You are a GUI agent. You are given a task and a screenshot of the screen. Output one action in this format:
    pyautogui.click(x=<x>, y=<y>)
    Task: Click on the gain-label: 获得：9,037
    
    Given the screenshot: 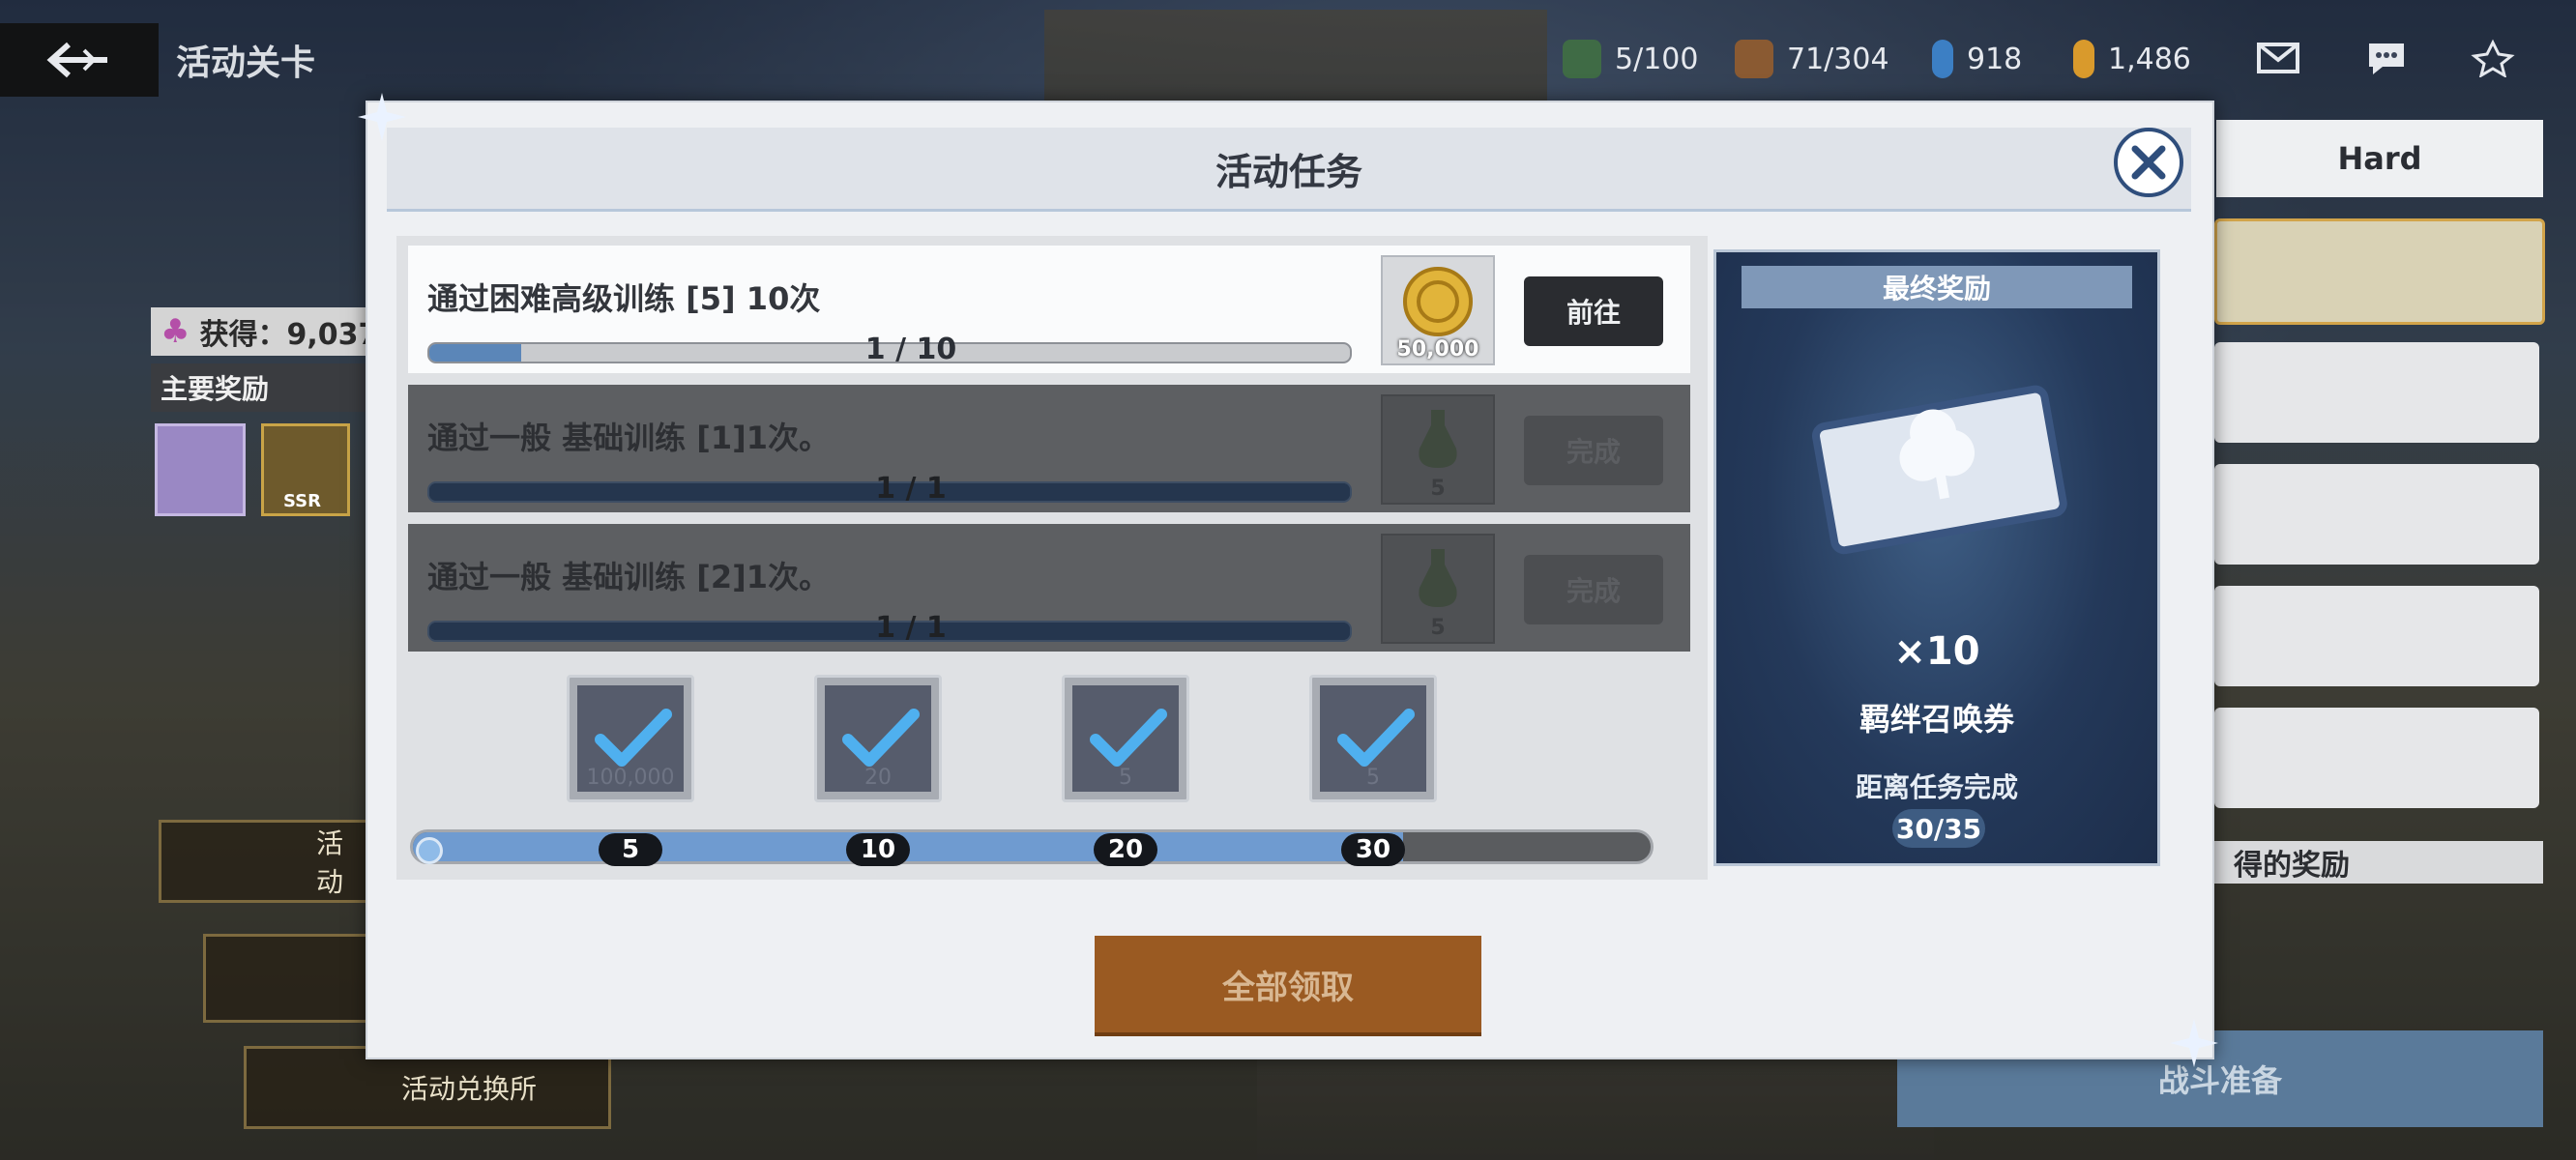 What is the action you would take?
    pyautogui.click(x=289, y=335)
    